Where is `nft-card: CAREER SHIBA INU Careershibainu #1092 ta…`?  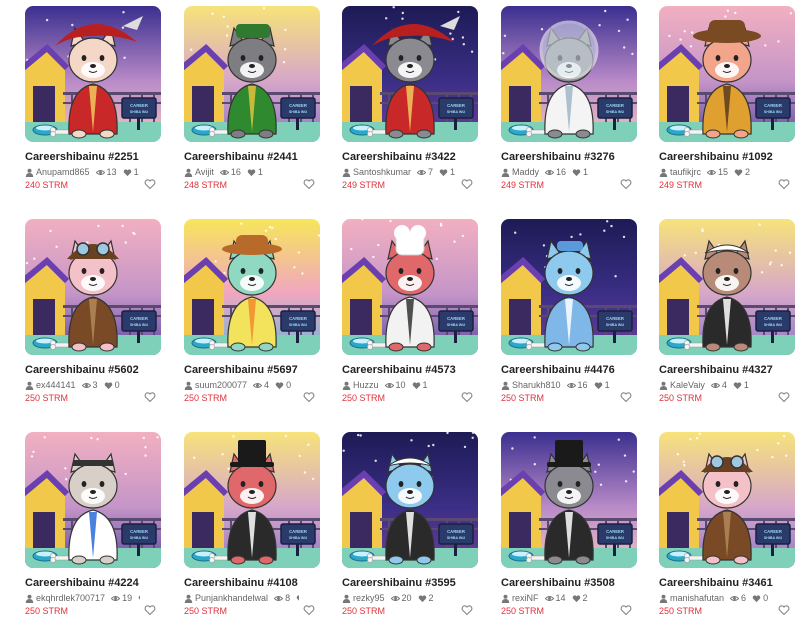 nft-card: CAREER SHIBA INU Careershibainu #1092 ta… is located at coordinates (729, 98).